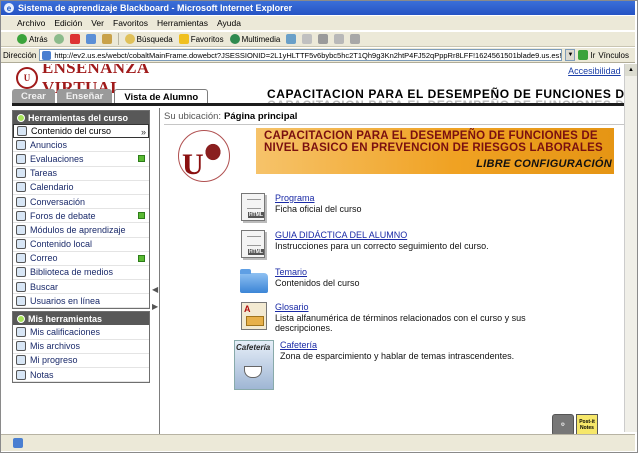 The width and height of the screenshot is (638, 453). Describe the element at coordinates (318, 198) in the screenshot. I see `programa-link: Programa` at that location.